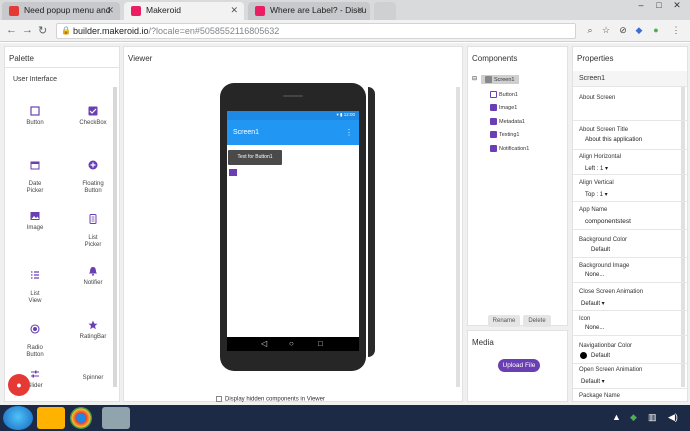 The width and height of the screenshot is (690, 431). What do you see at coordinates (608, 221) in the screenshot?
I see `app-name-field: componentstest` at bounding box center [608, 221].